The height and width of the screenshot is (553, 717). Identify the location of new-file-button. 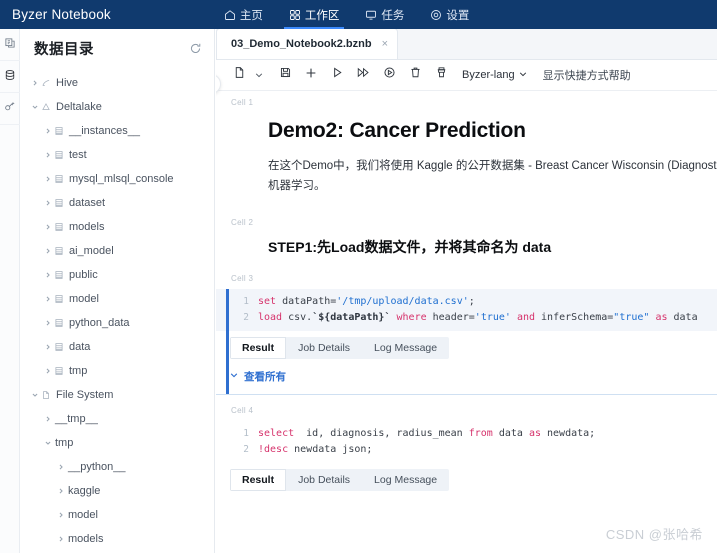
(239, 75).